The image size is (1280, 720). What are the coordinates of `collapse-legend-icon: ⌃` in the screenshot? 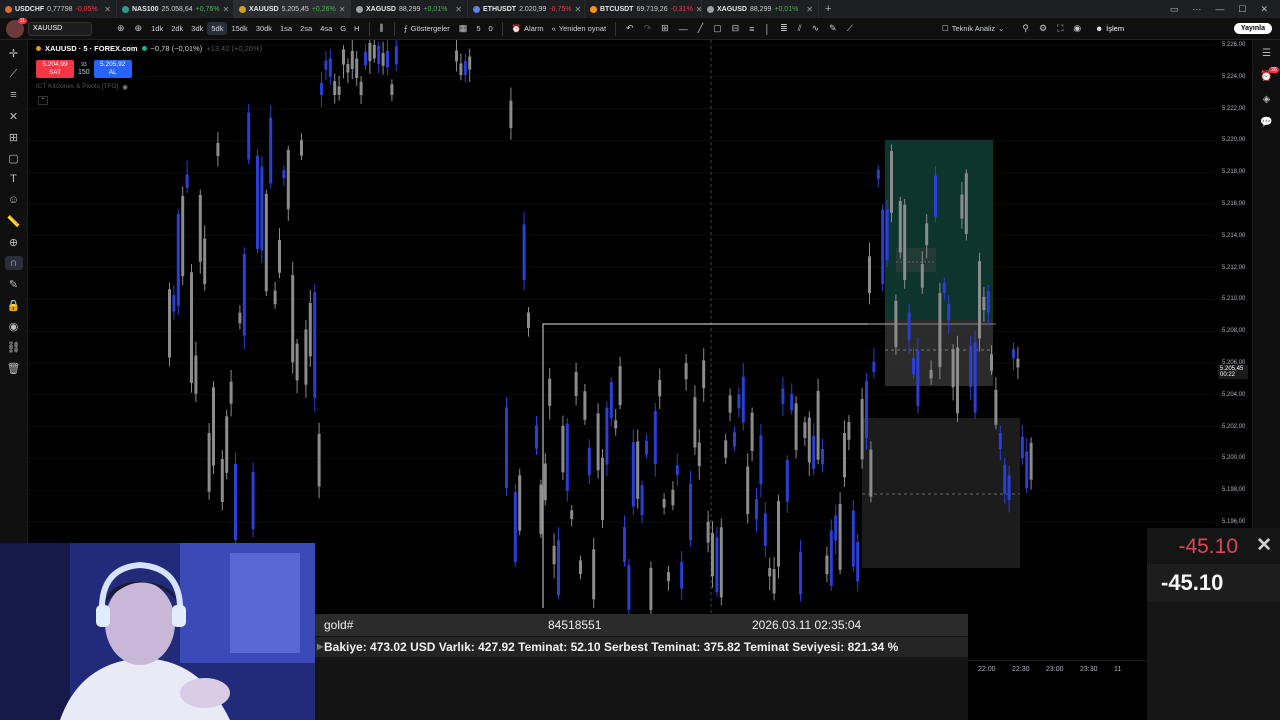 It's located at (43, 100).